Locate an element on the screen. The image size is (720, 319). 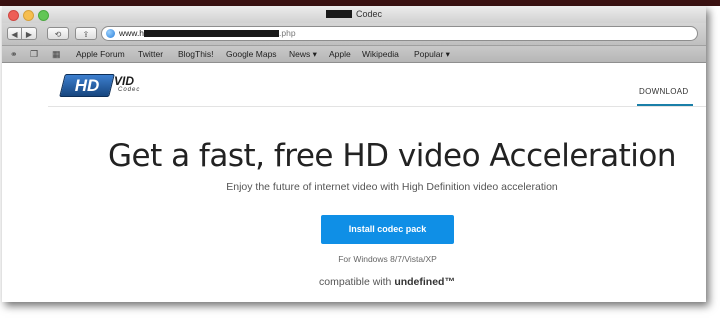
redacted-url is located at coordinates (212, 33).